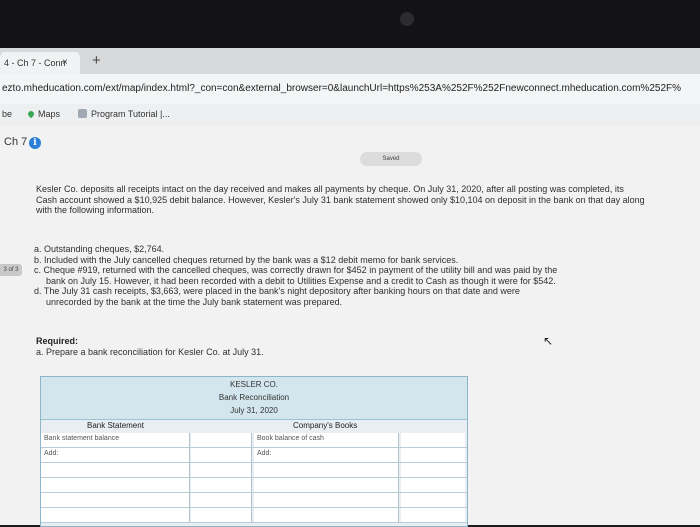 This screenshot has width=700, height=527. I want to click on book-balance-label-cell: Book balance of cash, so click(326, 440).